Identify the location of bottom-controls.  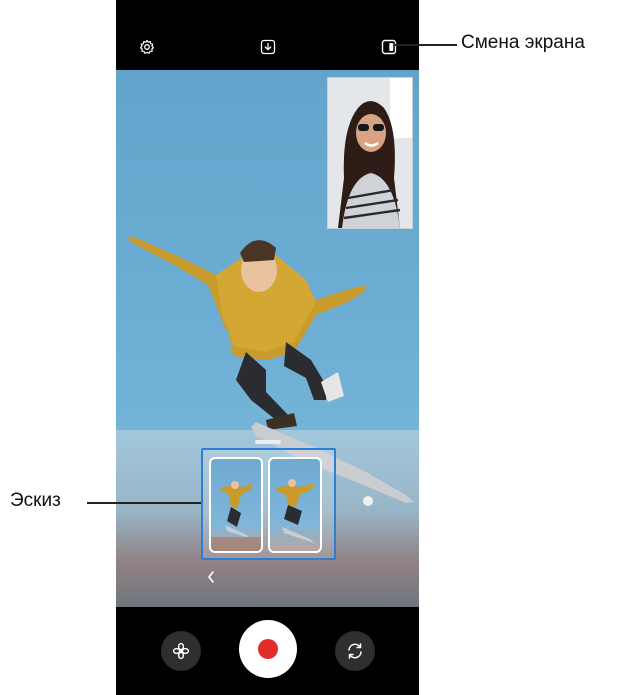
(267, 651).